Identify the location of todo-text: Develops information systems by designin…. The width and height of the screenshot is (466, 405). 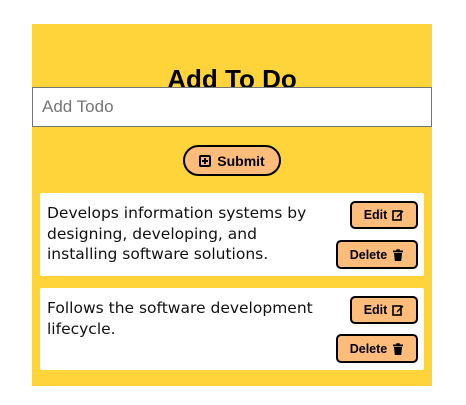
(177, 233).